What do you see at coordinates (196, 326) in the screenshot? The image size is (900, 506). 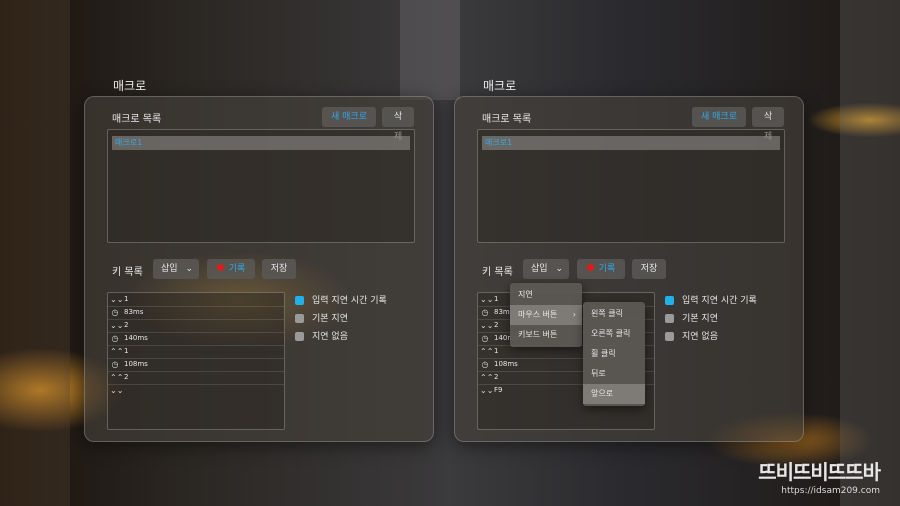 I see `key-row: ⌄⌄ 2` at bounding box center [196, 326].